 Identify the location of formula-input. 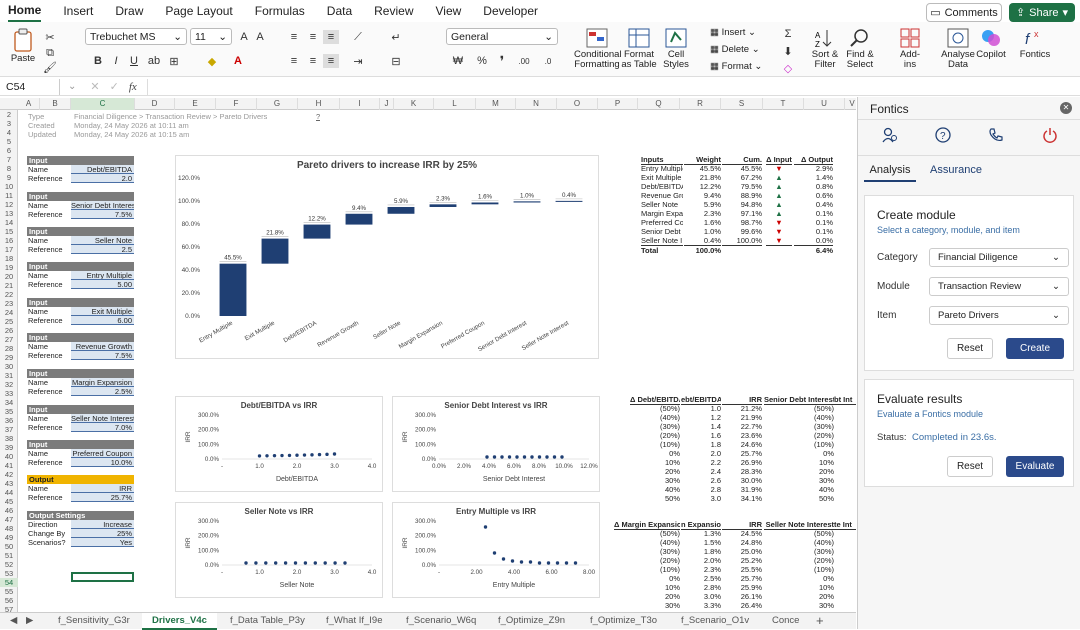
(613, 86).